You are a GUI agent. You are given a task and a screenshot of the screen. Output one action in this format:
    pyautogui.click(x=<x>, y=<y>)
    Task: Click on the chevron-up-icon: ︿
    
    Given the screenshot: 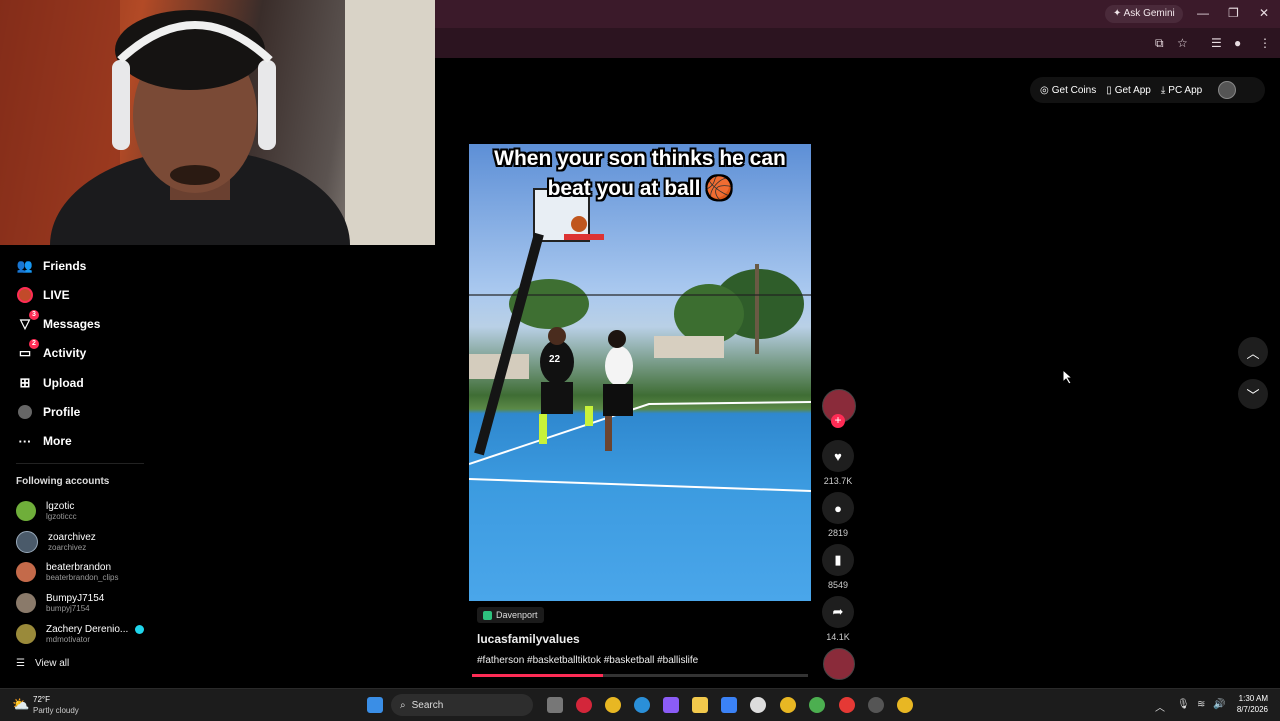 What is the action you would take?
    pyautogui.click(x=1160, y=706)
    